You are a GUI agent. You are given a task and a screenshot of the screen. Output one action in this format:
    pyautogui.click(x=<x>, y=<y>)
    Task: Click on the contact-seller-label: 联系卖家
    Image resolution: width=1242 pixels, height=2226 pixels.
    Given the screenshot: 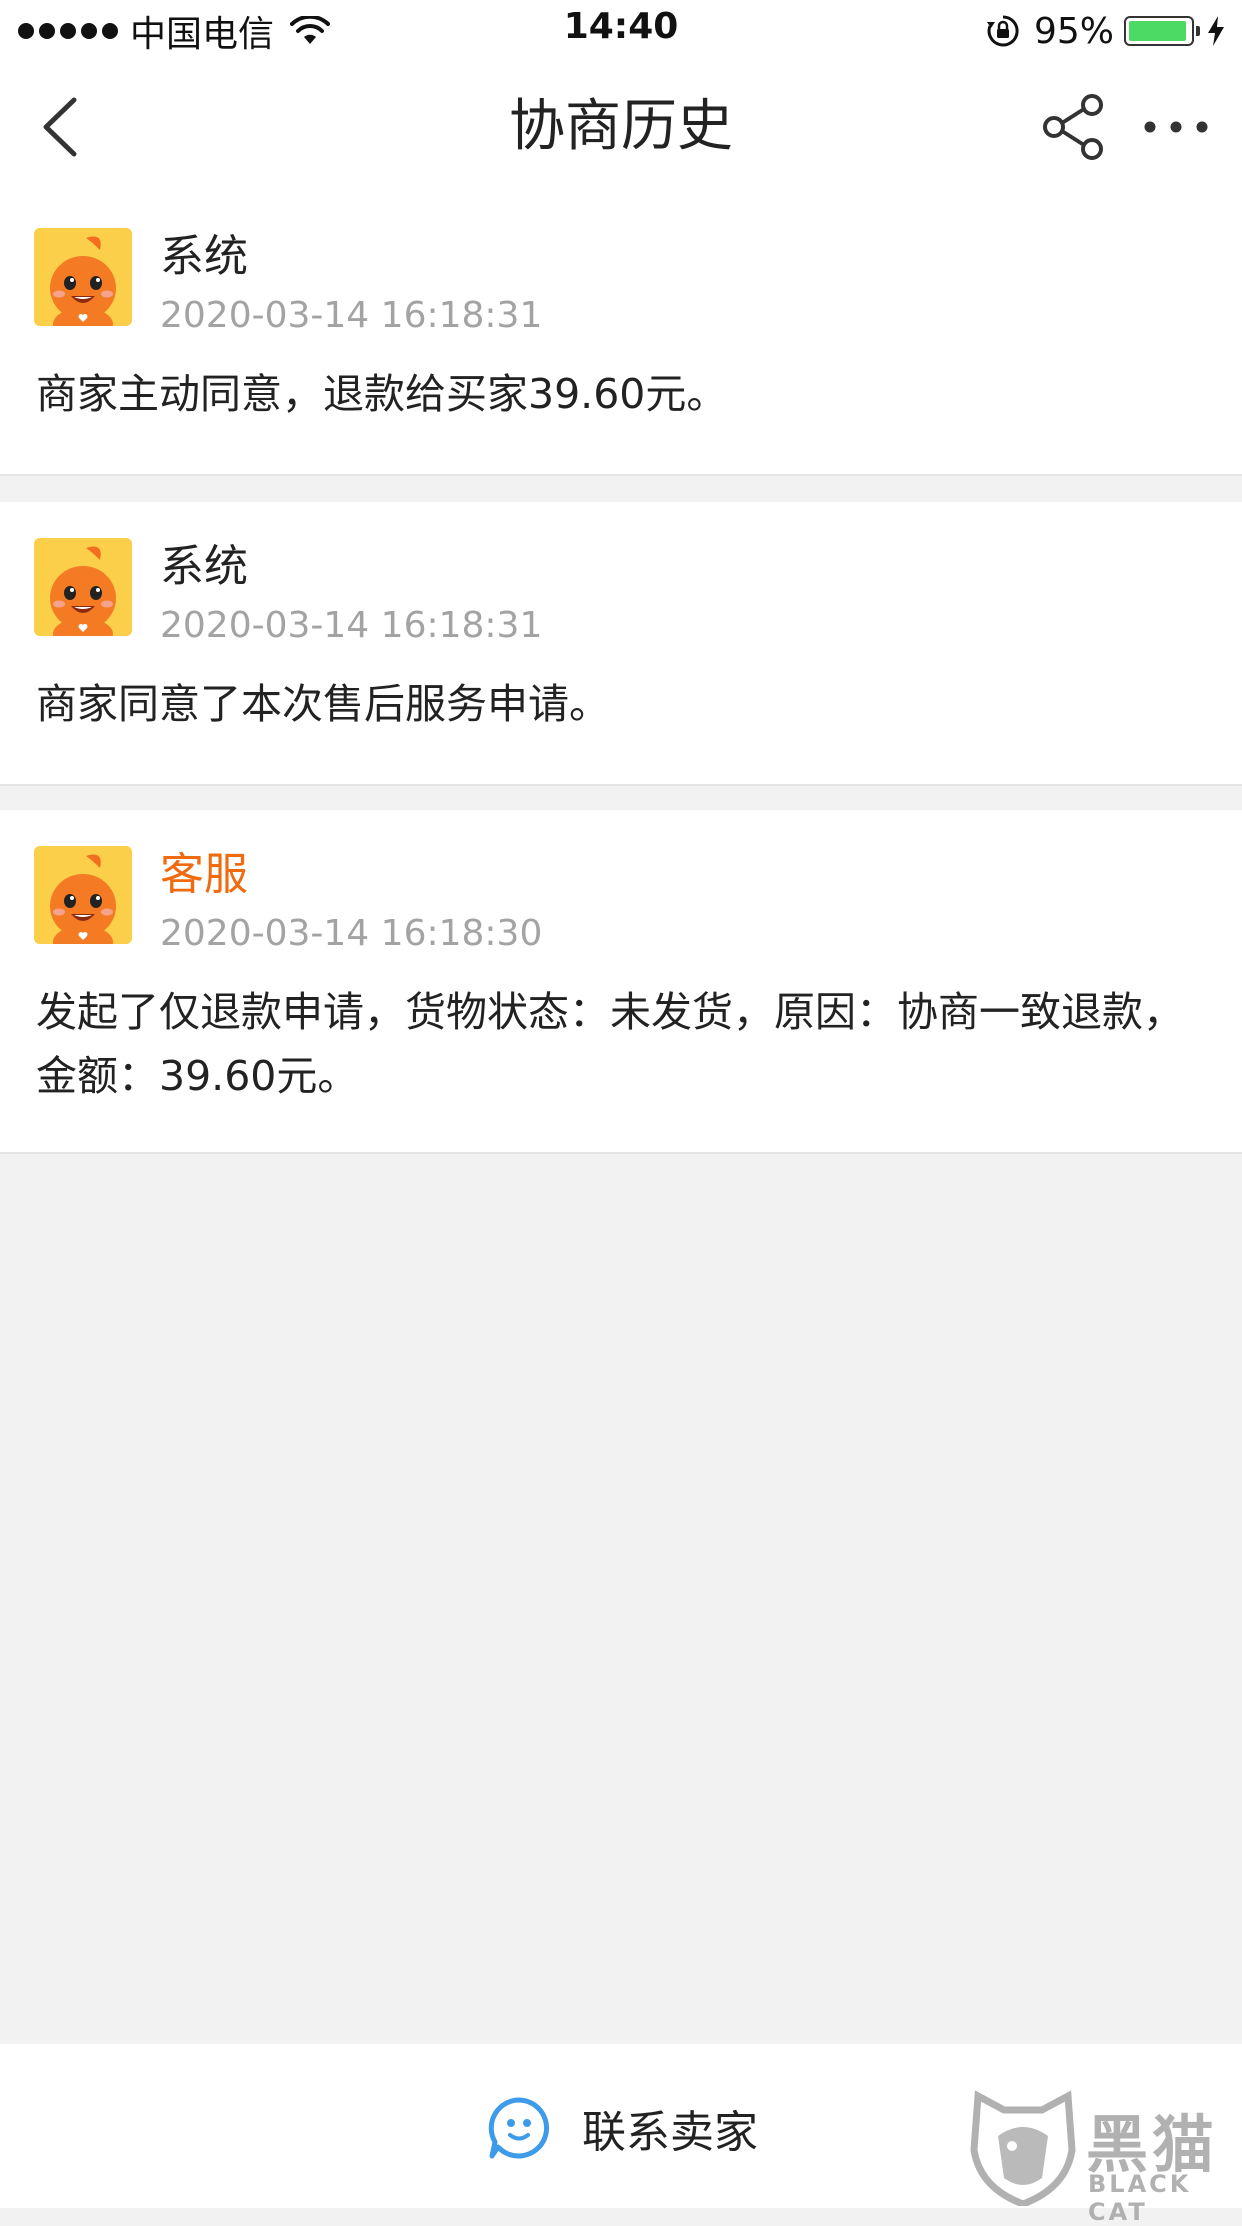 What is the action you would take?
    pyautogui.click(x=670, y=2132)
    